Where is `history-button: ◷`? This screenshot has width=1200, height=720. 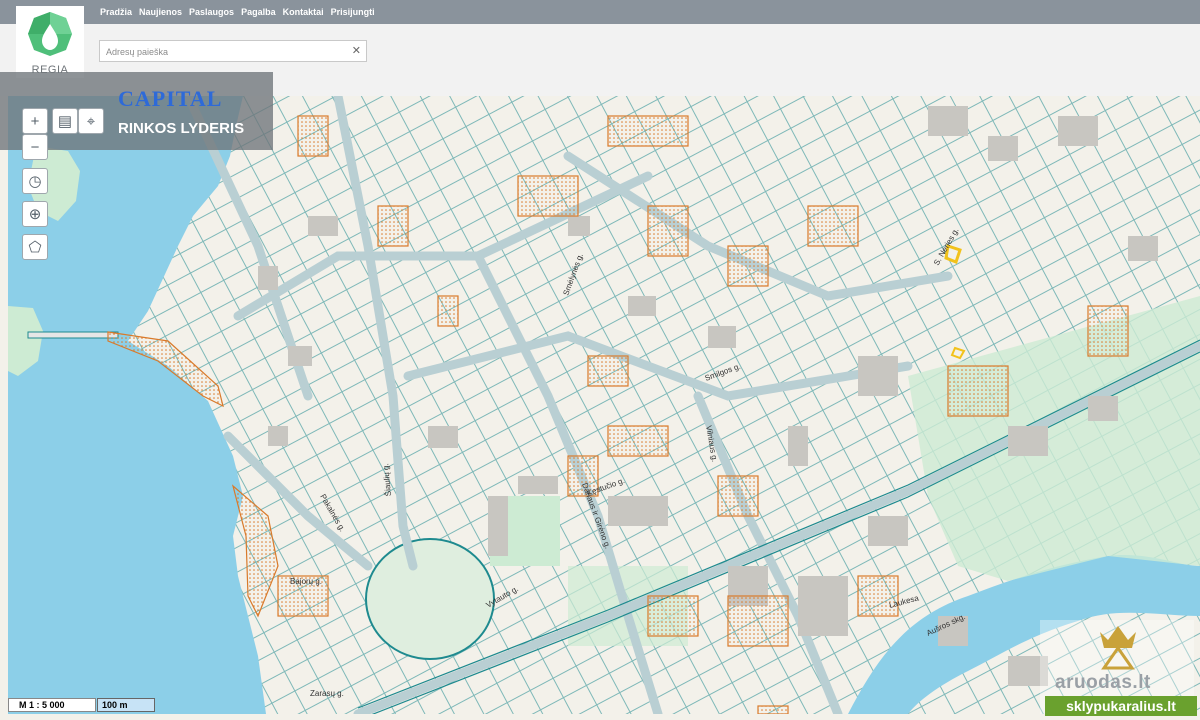 history-button: ◷ is located at coordinates (35, 181).